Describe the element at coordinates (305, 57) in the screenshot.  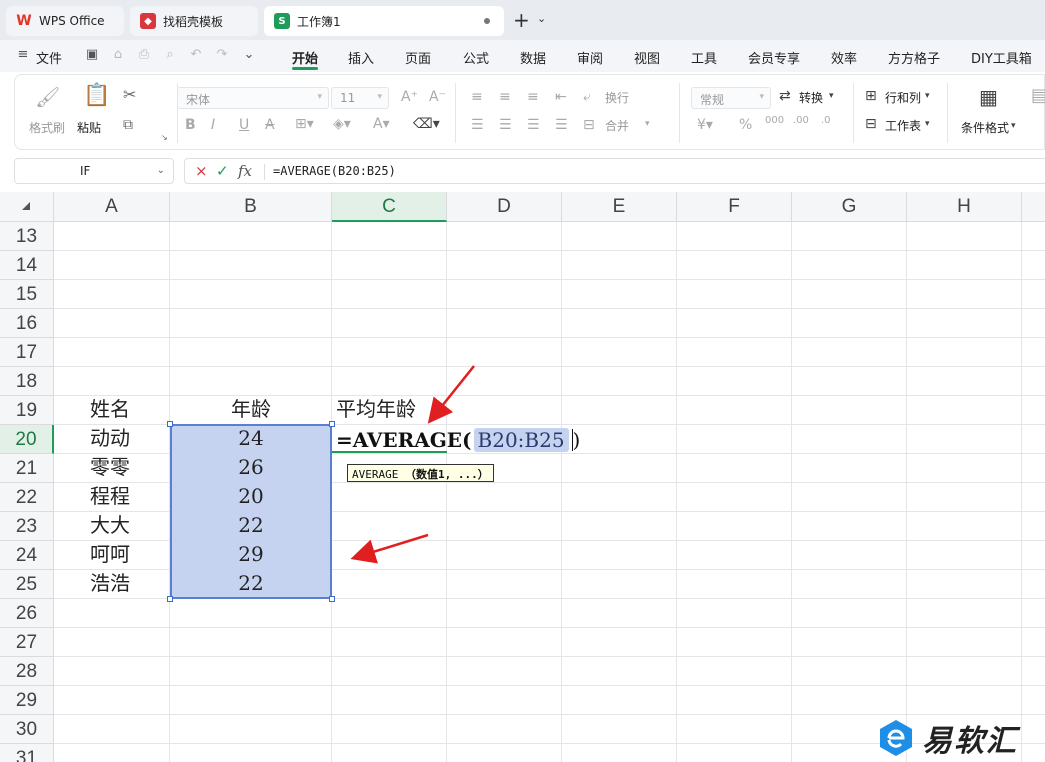
I see `menu-home: 开始` at that location.